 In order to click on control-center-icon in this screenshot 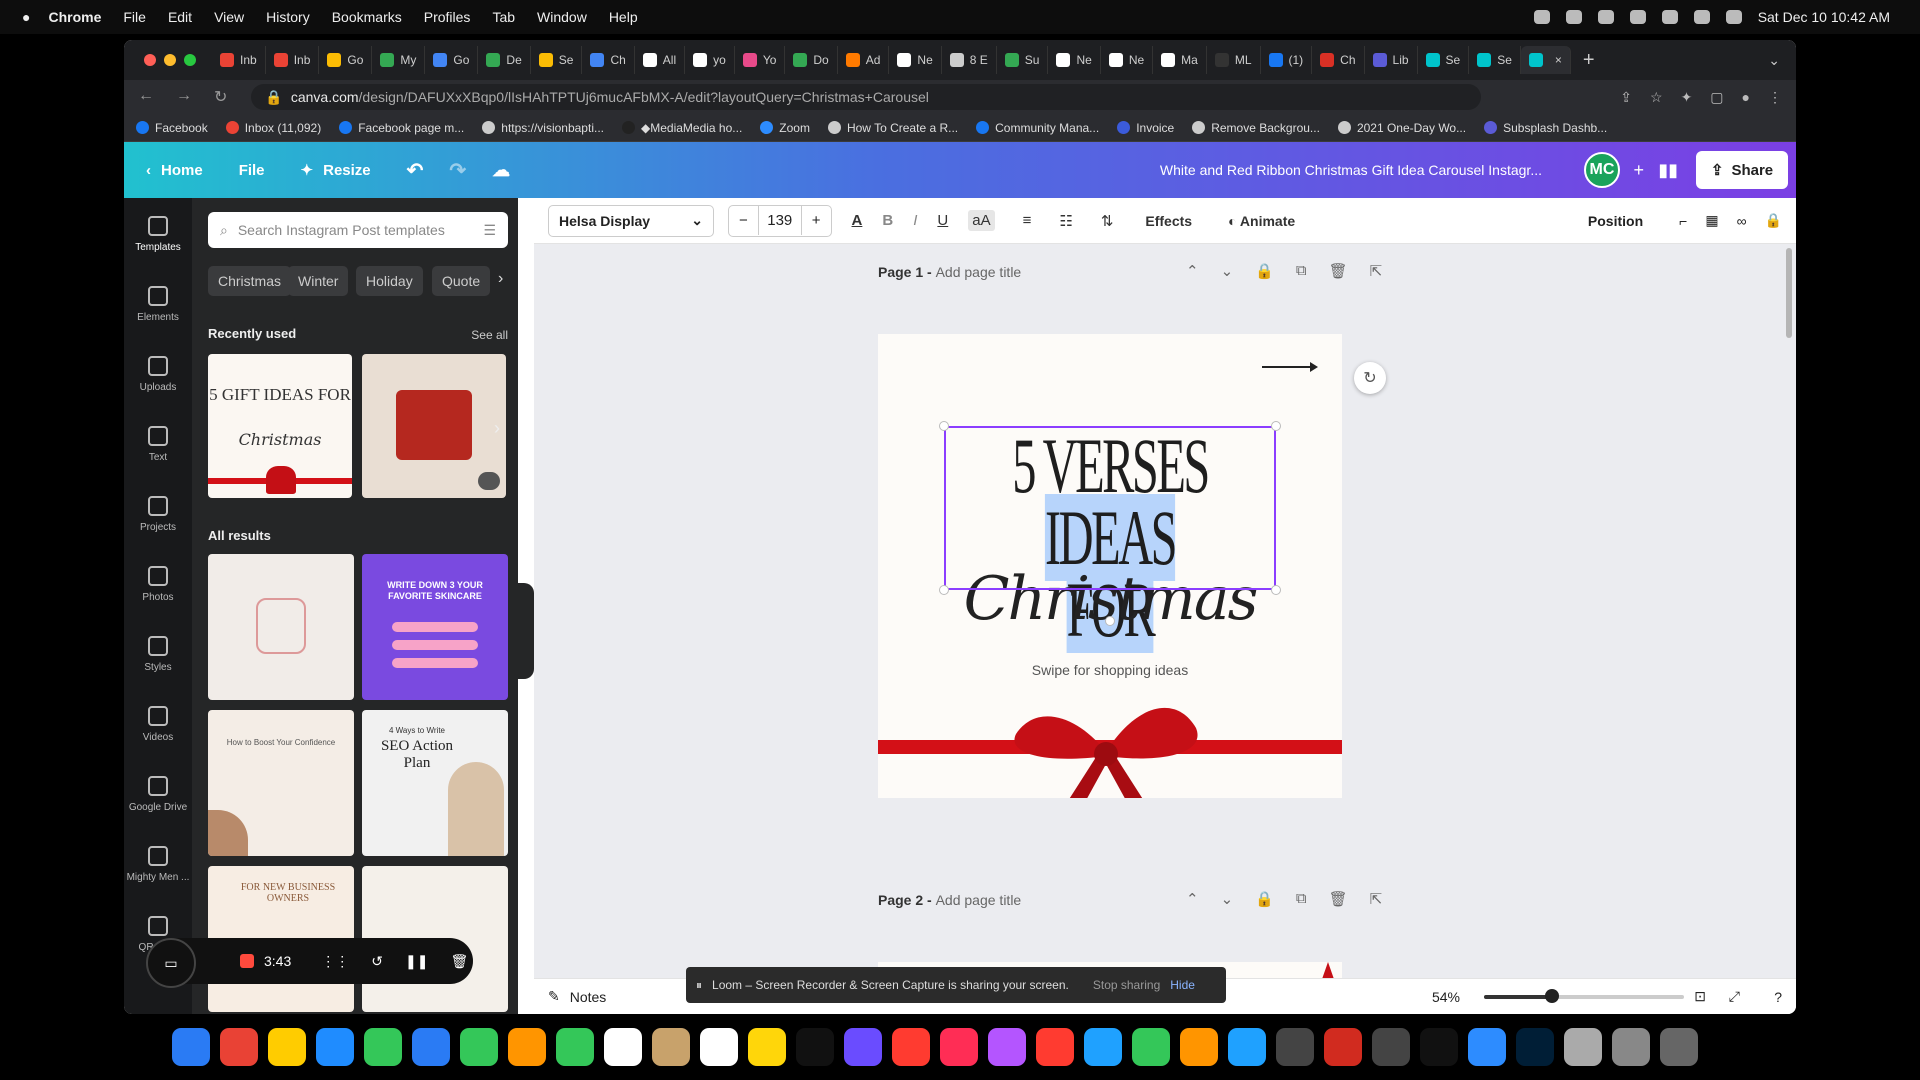, I will do `click(1733, 17)`.